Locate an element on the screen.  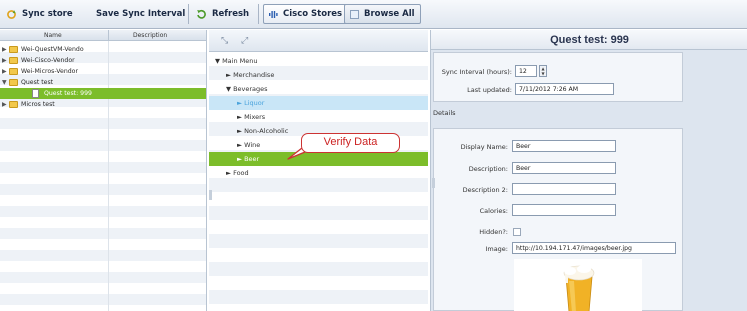
tree-item-label: Wei-Micros-Vendor is located at coordinates (49, 71).